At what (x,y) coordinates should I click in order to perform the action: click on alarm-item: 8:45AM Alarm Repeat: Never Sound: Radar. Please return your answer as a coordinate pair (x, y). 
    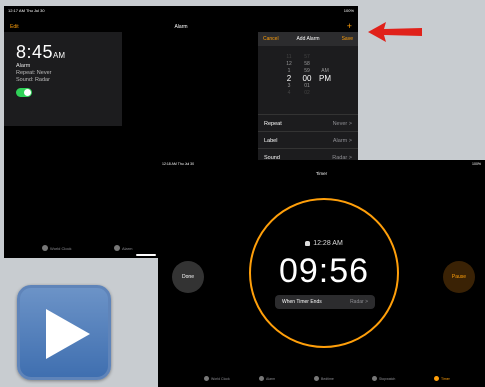
    Looking at the image, I should click on (63, 79).